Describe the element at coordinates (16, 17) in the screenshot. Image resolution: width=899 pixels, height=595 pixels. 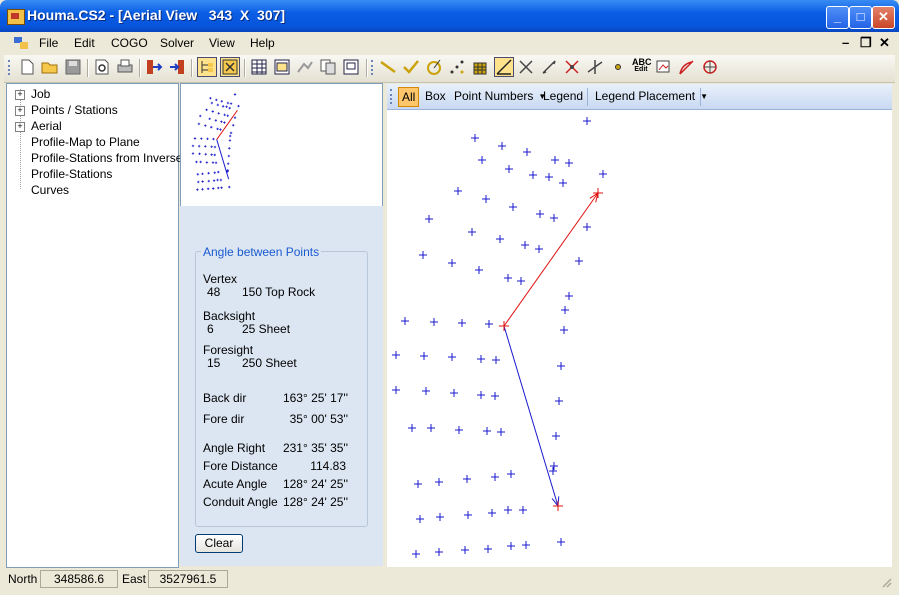
I see `app-icon` at that location.